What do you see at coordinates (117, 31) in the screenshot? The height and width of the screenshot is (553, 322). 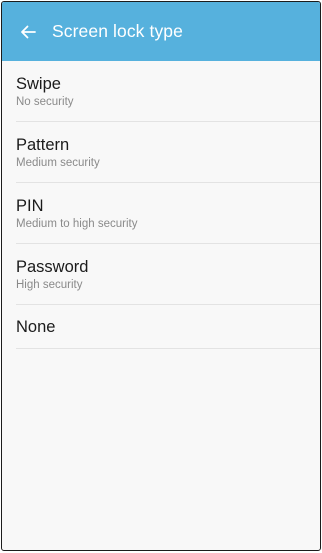 I see `page-title: Screen lock type` at bounding box center [117, 31].